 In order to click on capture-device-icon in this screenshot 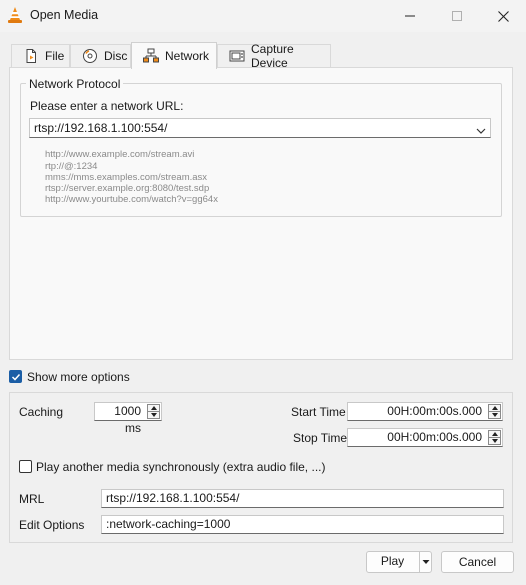, I will do `click(237, 56)`.